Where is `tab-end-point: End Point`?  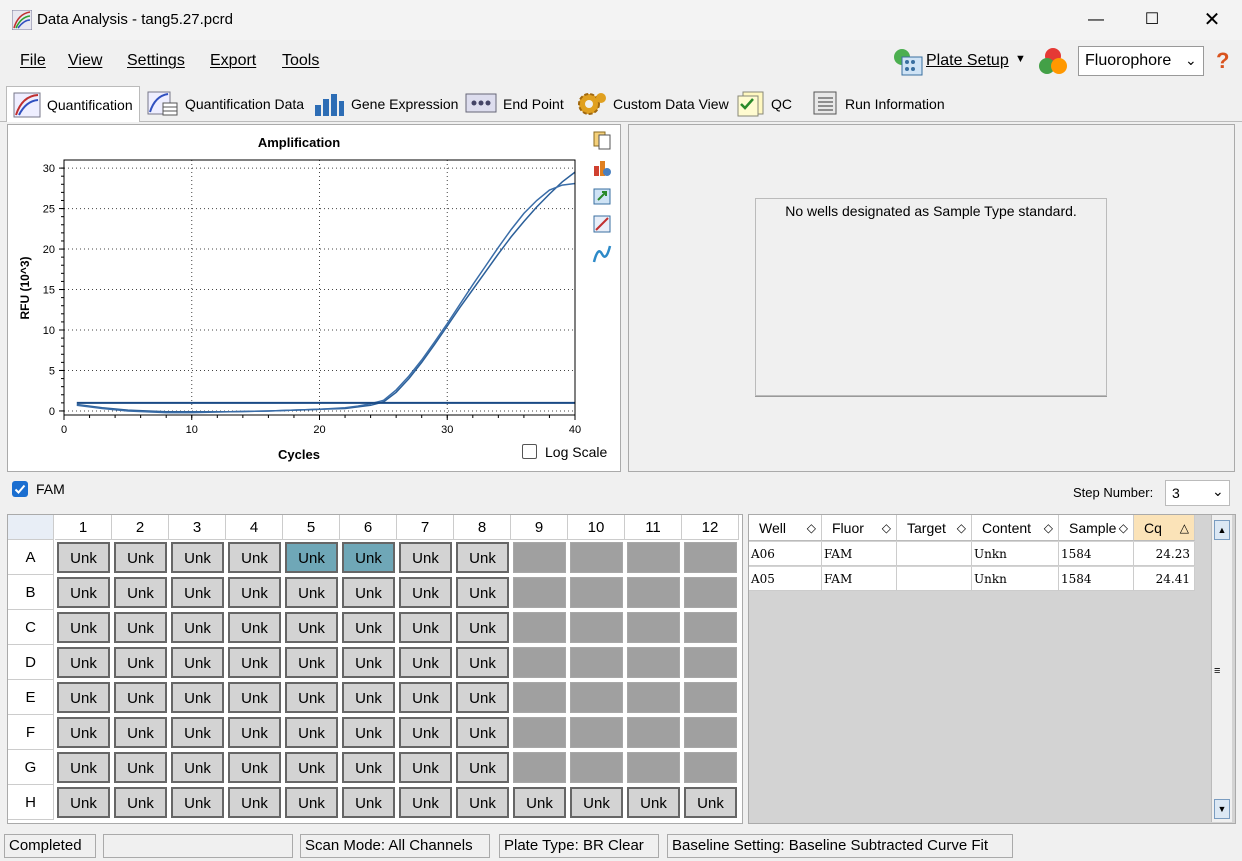 tab-end-point: End Point is located at coordinates (514, 104).